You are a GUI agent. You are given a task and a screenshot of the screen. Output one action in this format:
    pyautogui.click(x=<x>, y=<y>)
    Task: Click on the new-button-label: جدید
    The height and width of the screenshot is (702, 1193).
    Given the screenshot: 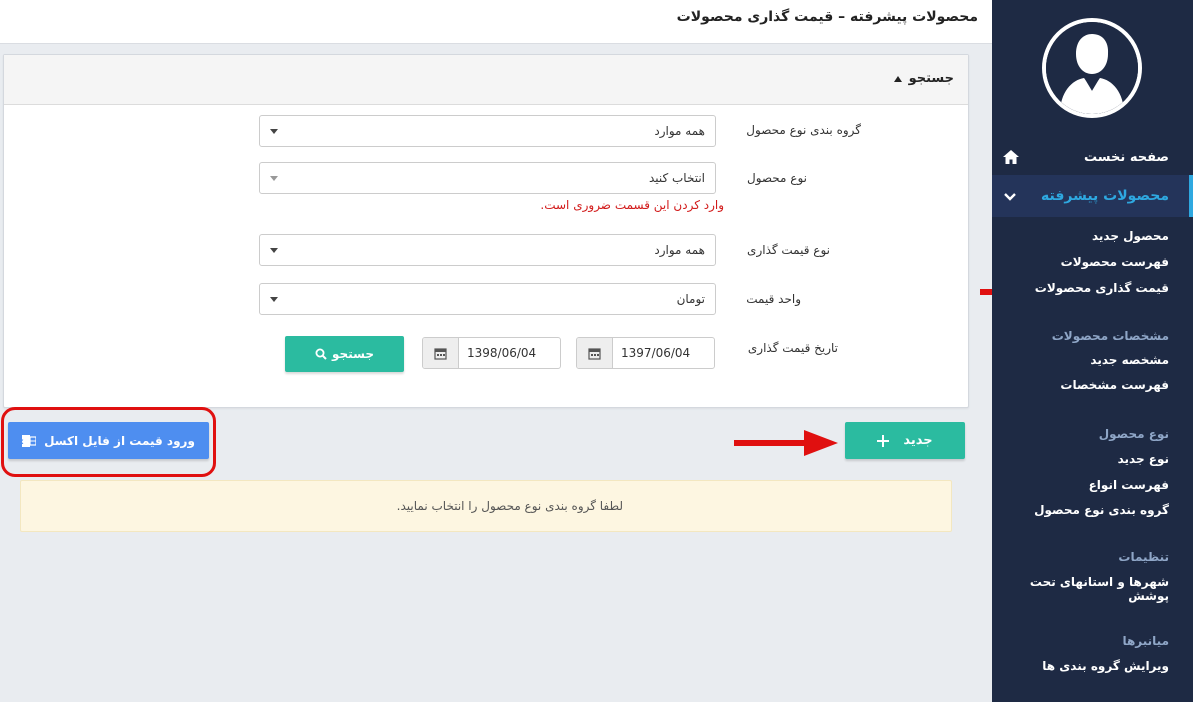 What is the action you would take?
    pyautogui.click(x=918, y=440)
    